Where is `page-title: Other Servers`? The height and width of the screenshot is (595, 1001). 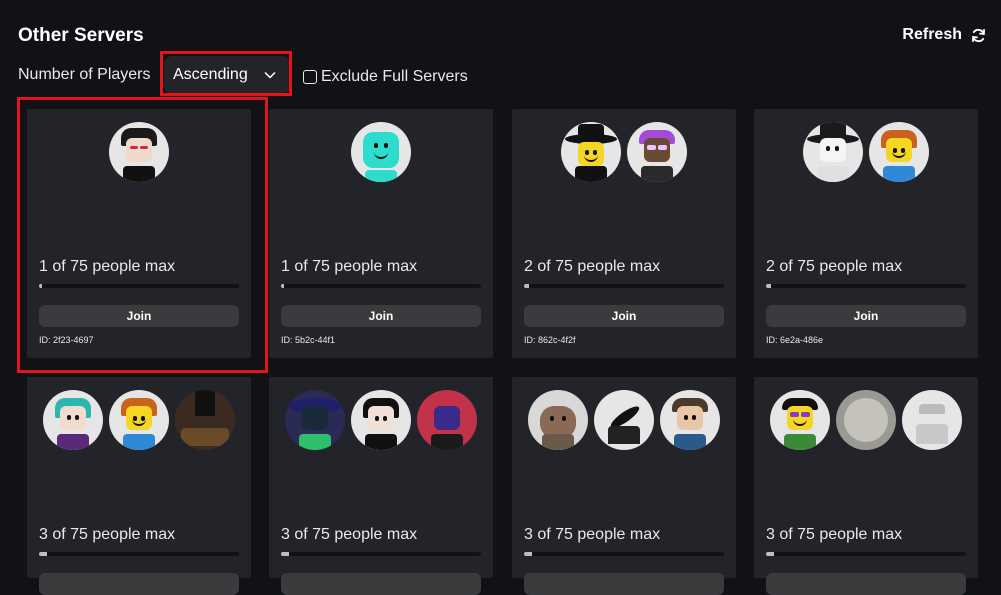 page-title: Other Servers is located at coordinates (81, 35).